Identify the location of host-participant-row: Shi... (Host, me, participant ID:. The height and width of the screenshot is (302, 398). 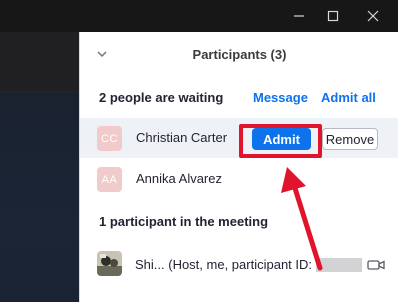
(239, 266).